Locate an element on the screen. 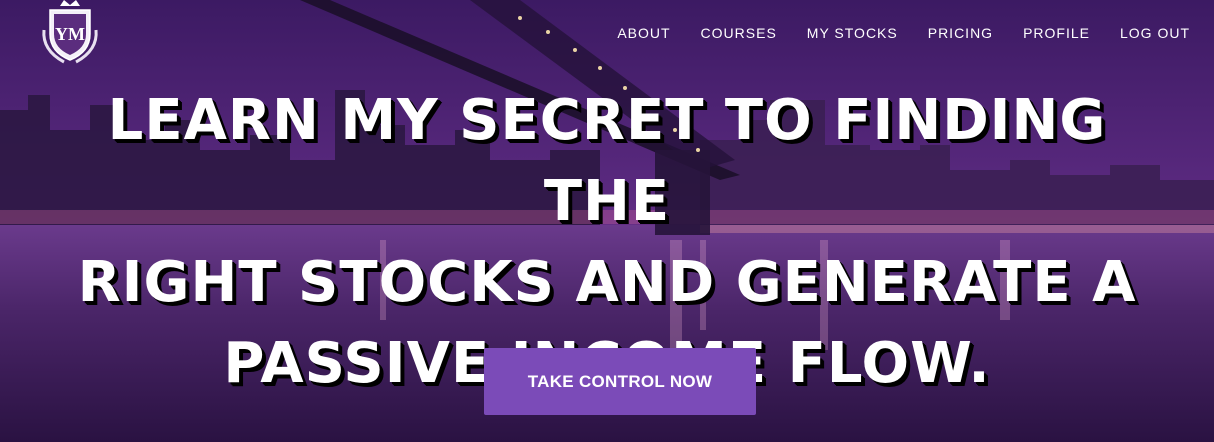  nav-link-pricing: PRICING is located at coordinates (960, 33).